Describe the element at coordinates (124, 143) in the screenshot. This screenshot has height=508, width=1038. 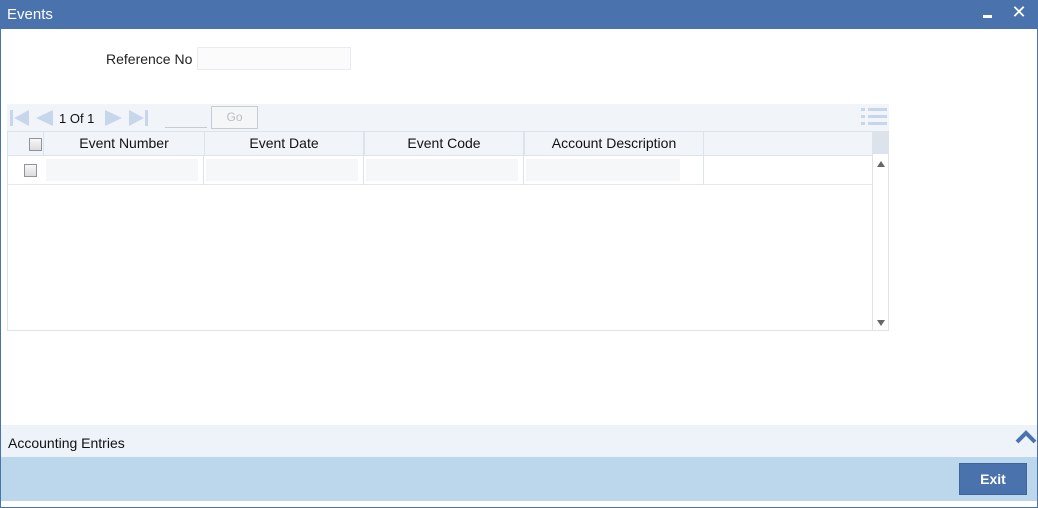
I see `column-event-number: Event Number` at that location.